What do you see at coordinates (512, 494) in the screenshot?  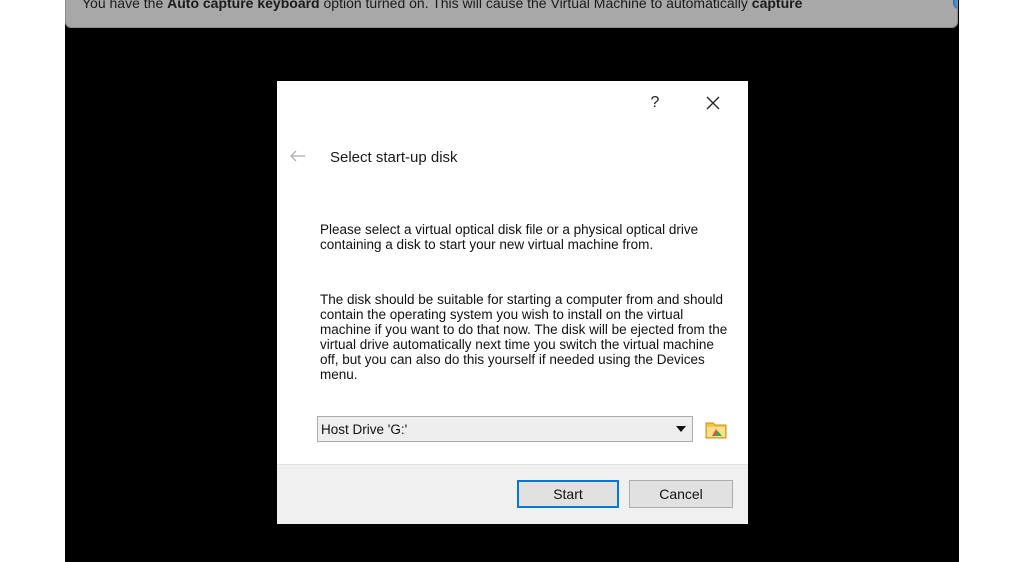 I see `dialog-button-bar: Start Cancel` at bounding box center [512, 494].